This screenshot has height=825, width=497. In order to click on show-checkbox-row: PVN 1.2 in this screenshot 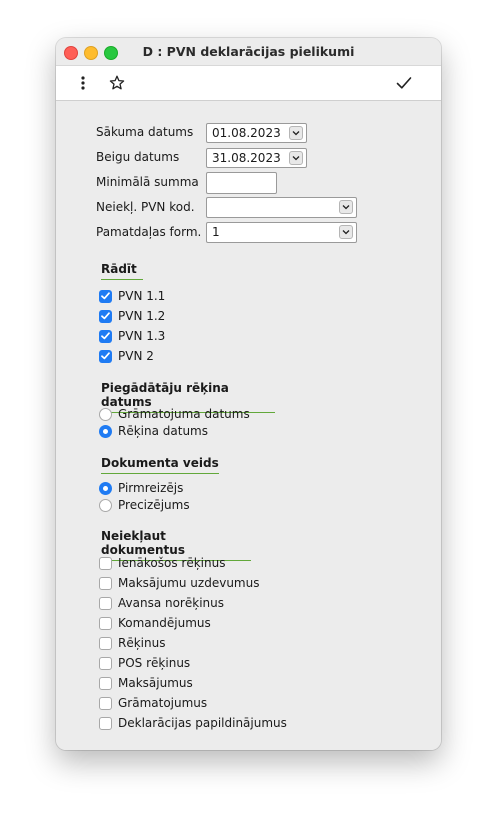, I will do `click(132, 316)`.